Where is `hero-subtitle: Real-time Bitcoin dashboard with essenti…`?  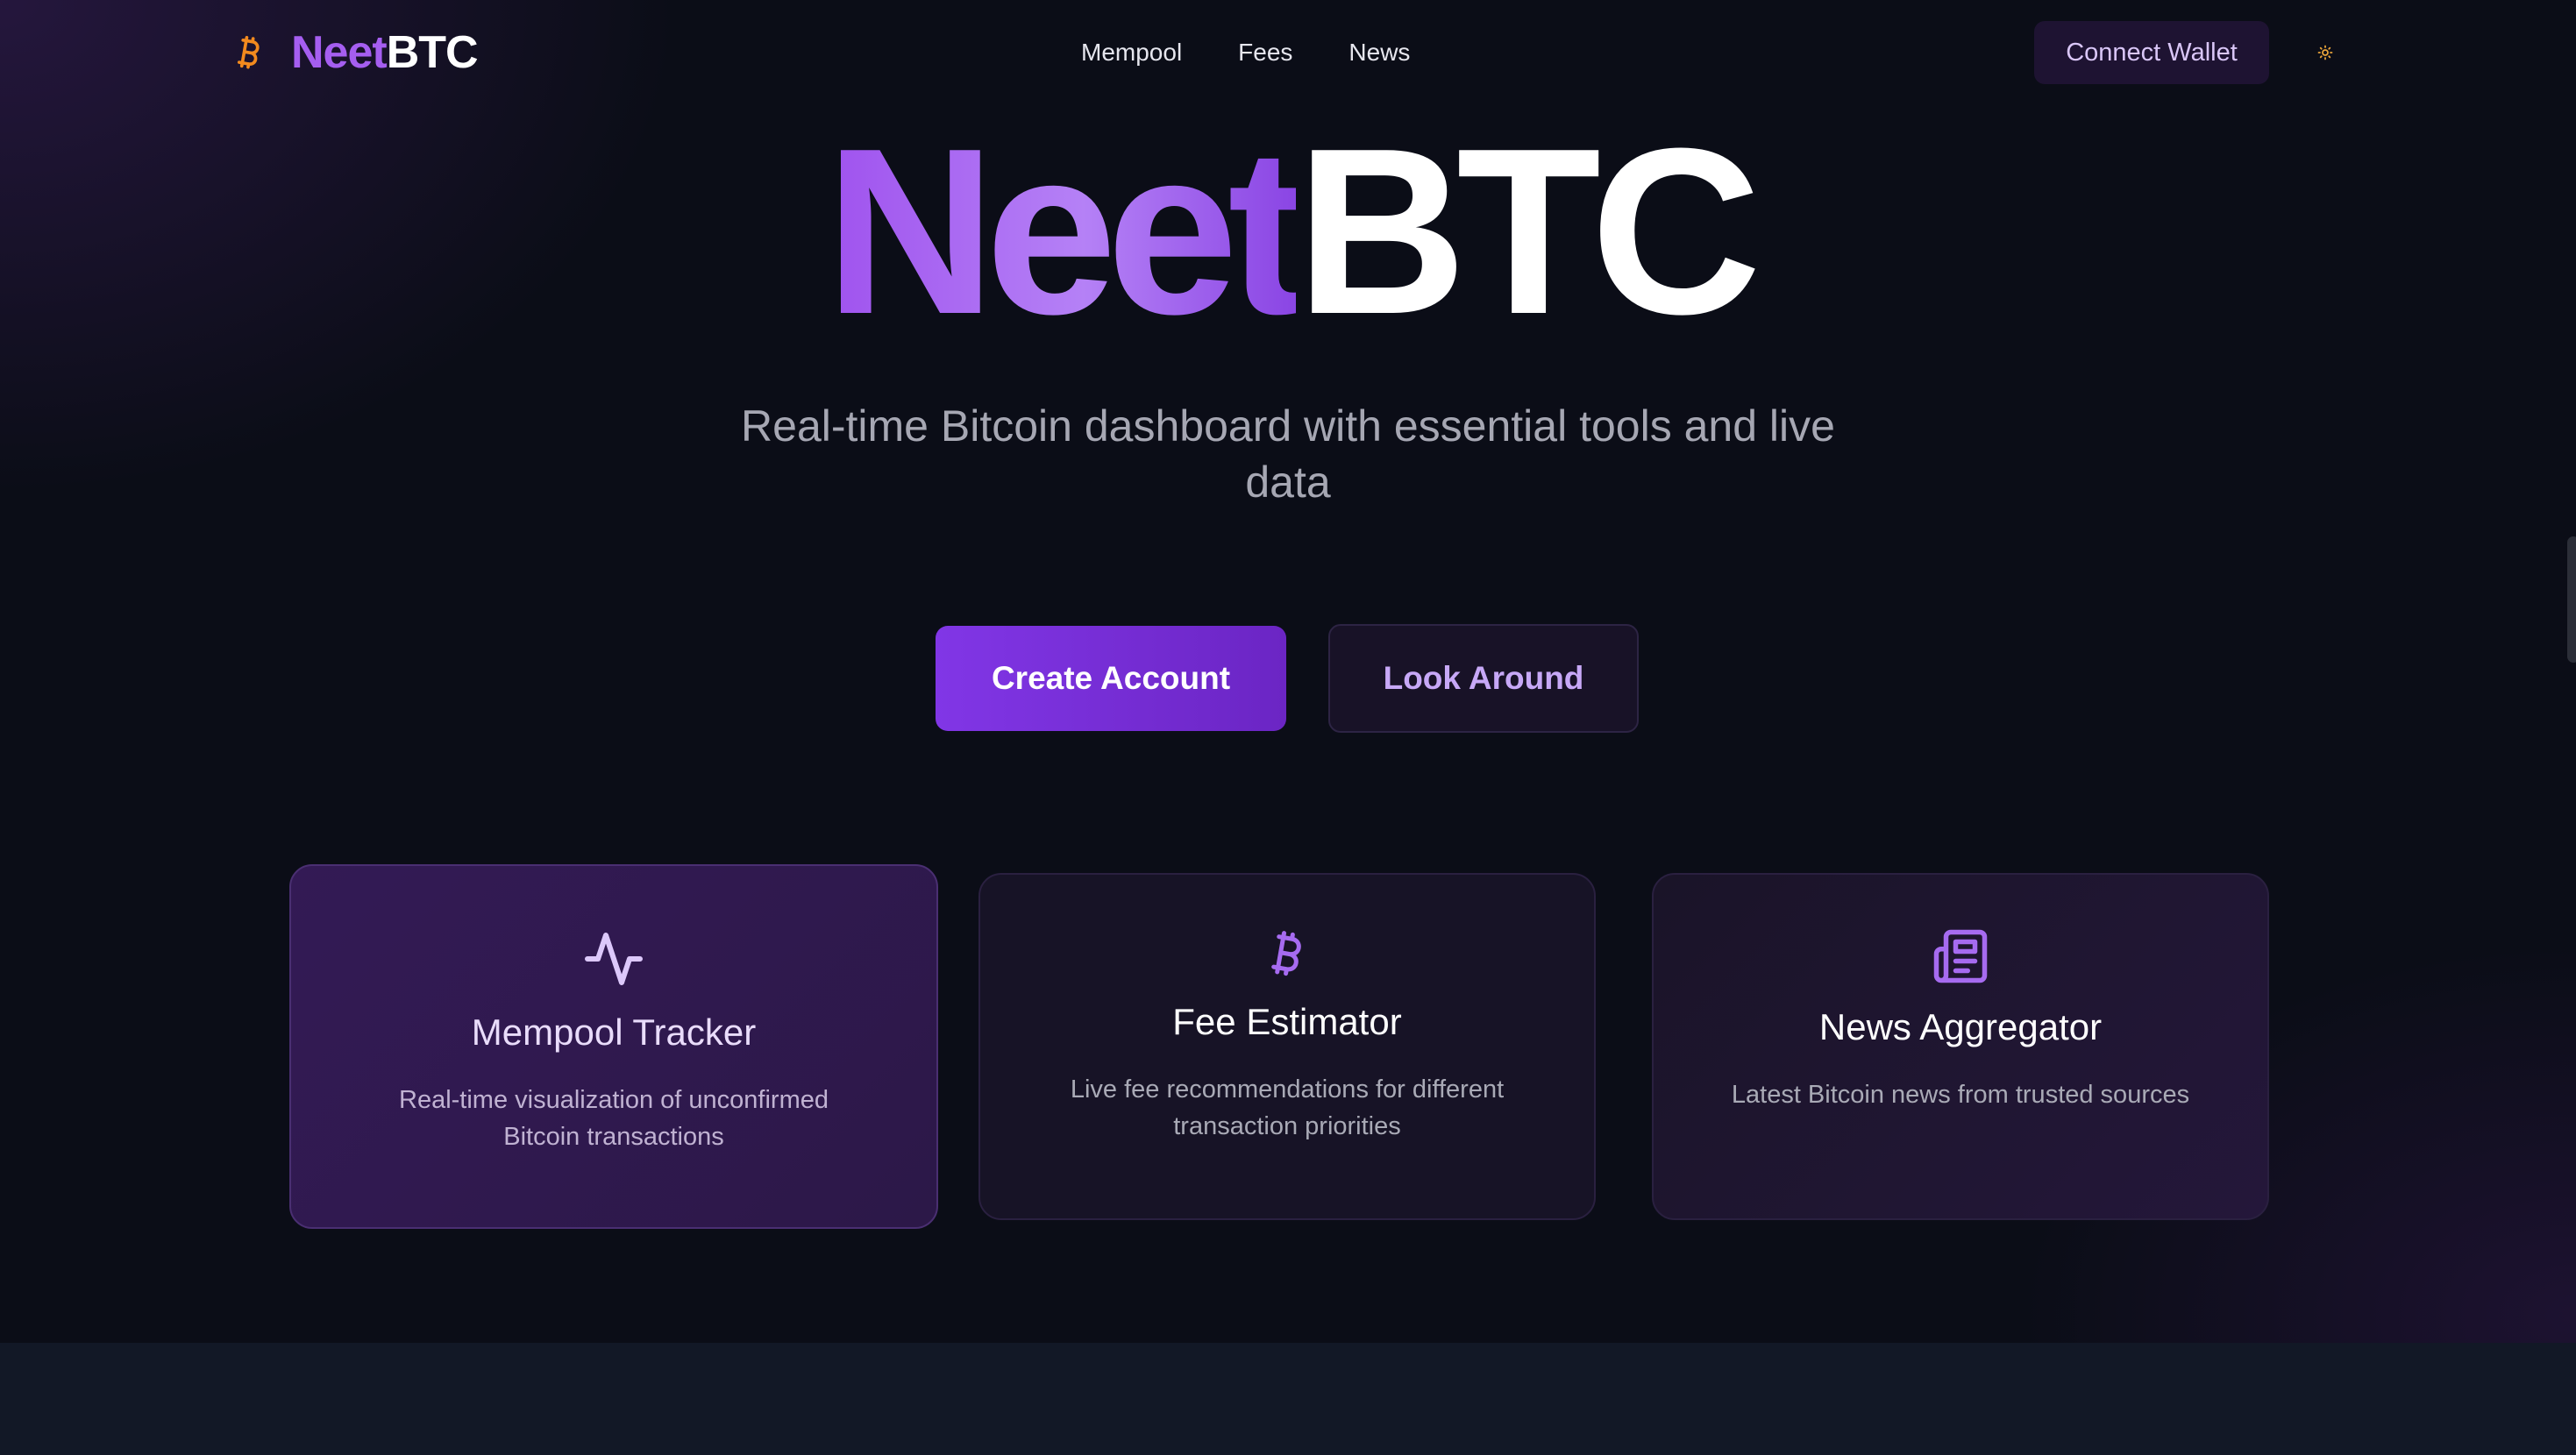
hero-subtitle: Real-time Bitcoin dashboard with essenti… is located at coordinates (1288, 454).